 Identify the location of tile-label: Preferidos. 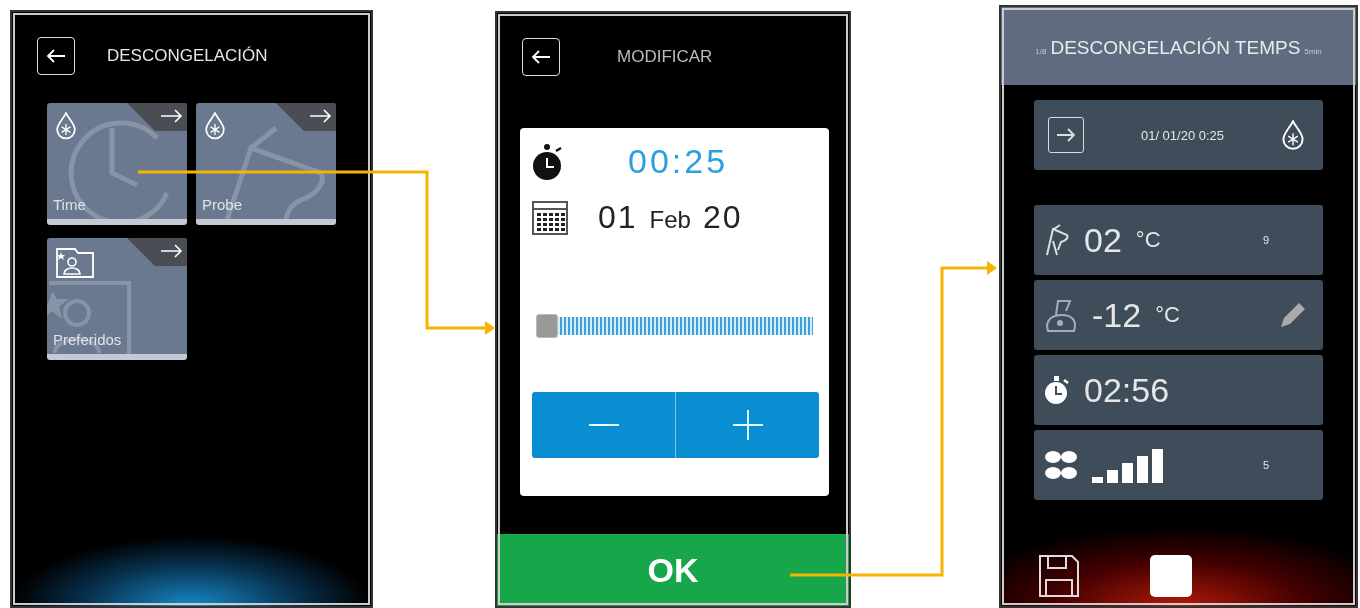
(87, 339).